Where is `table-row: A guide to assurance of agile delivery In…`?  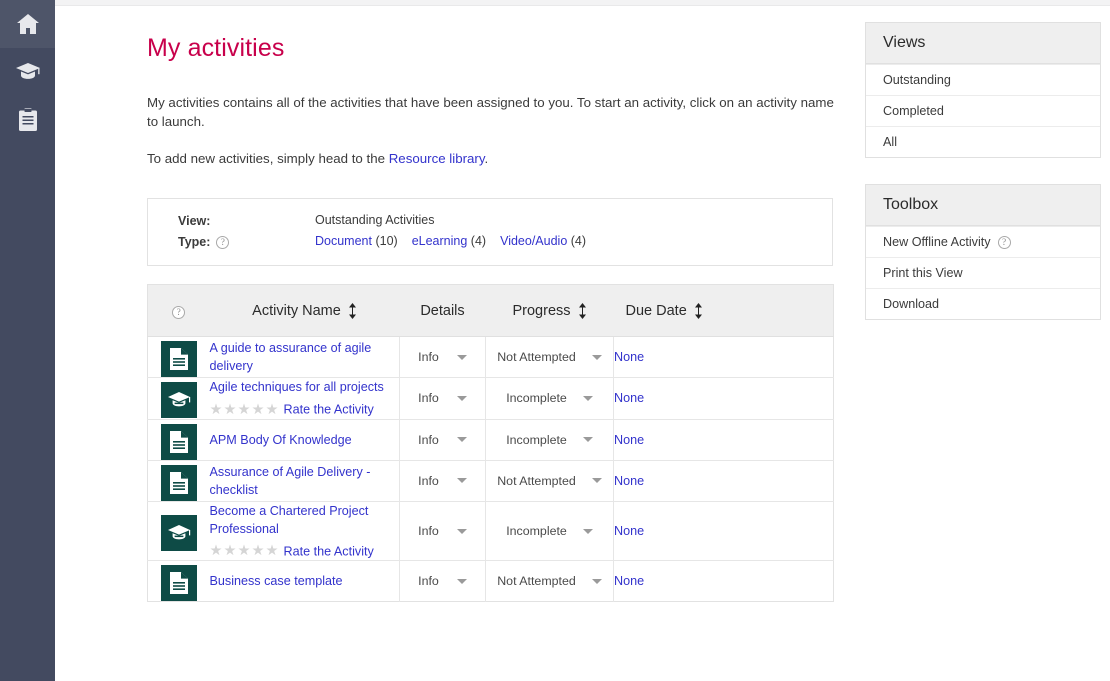
table-row: A guide to assurance of agile delivery In… is located at coordinates (491, 357).